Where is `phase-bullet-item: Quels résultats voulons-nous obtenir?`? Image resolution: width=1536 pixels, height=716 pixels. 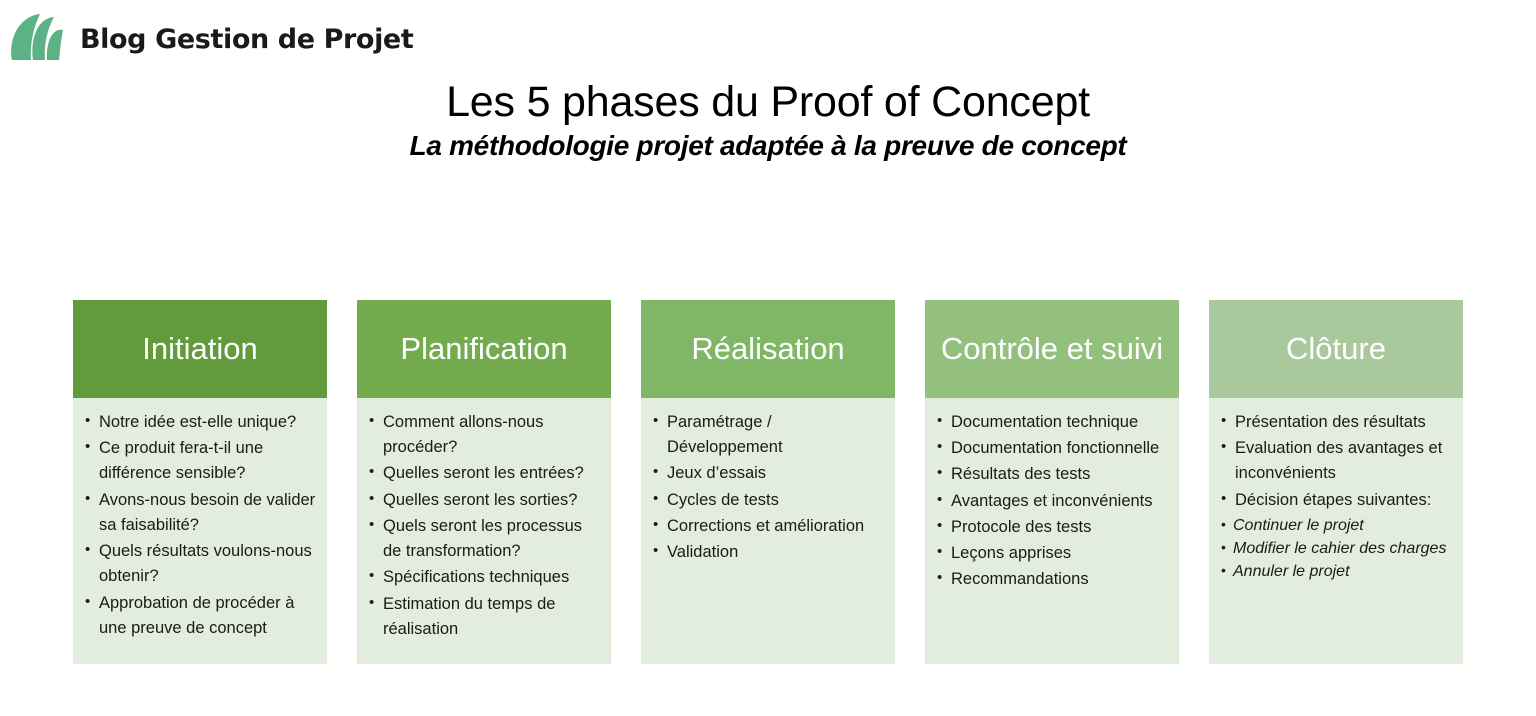
phase-bullet-item: Quels résultats voulons-nous obtenir? is located at coordinates (200, 564).